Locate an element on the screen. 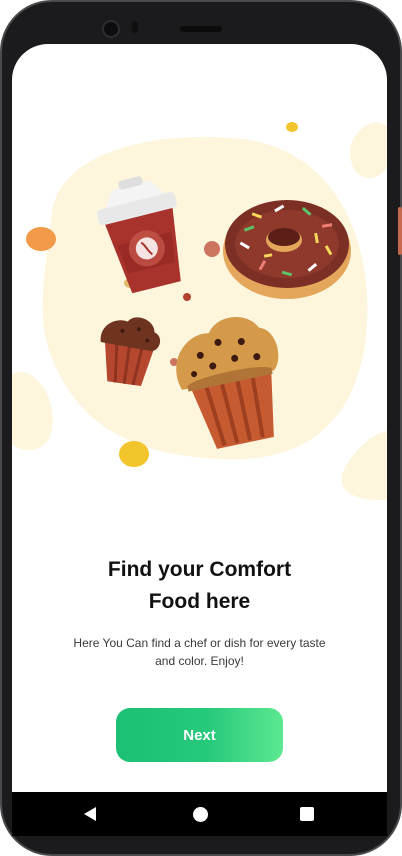 The width and height of the screenshot is (402, 856). proximity-sensor is located at coordinates (135, 27).